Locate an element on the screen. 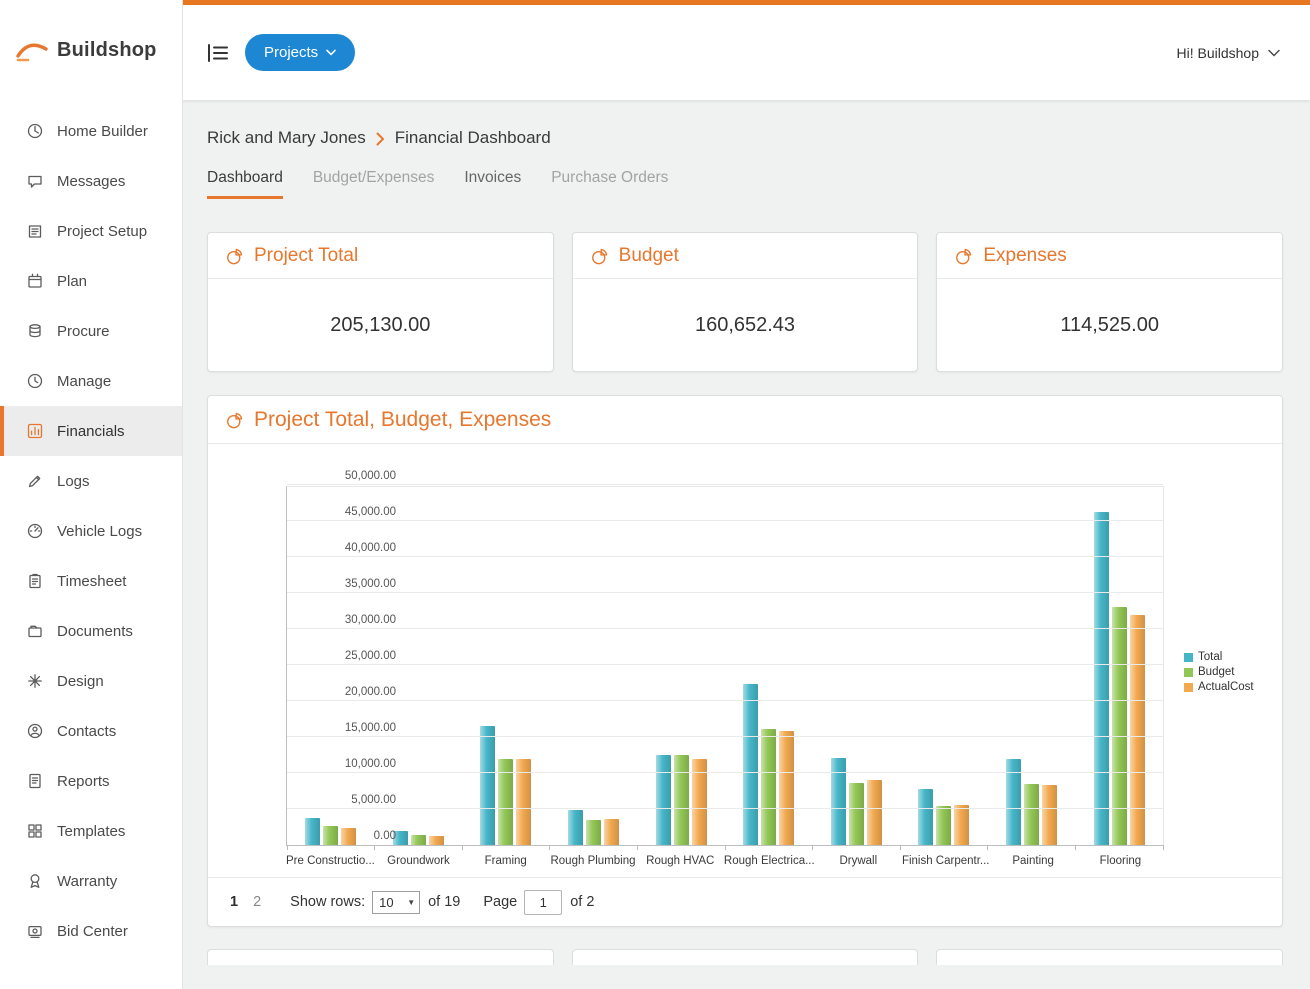 This screenshot has width=1310, height=989. sidebar-item-manage: Manage is located at coordinates (91, 381).